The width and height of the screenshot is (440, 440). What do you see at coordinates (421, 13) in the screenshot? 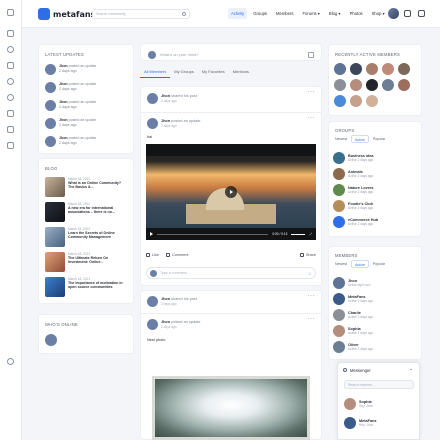
I see `notification-icon` at bounding box center [421, 13].